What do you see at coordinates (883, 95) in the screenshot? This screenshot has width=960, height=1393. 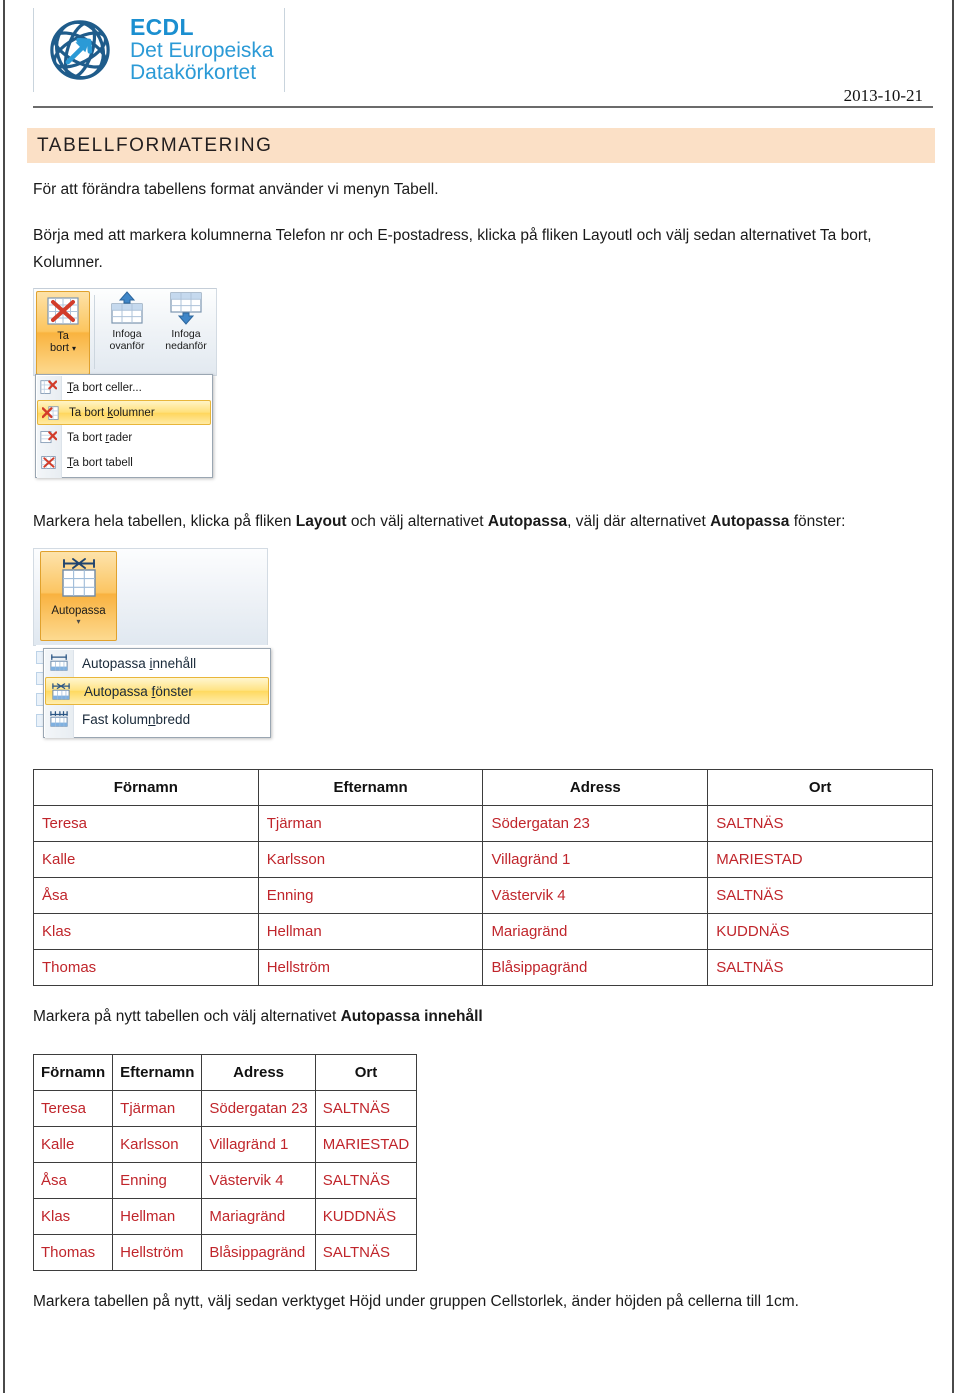 I see `document-date: 2013-10-21` at bounding box center [883, 95].